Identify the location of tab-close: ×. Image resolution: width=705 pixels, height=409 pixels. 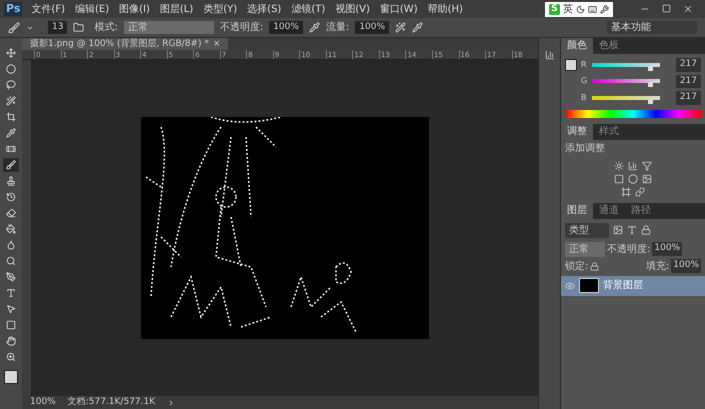
(216, 44).